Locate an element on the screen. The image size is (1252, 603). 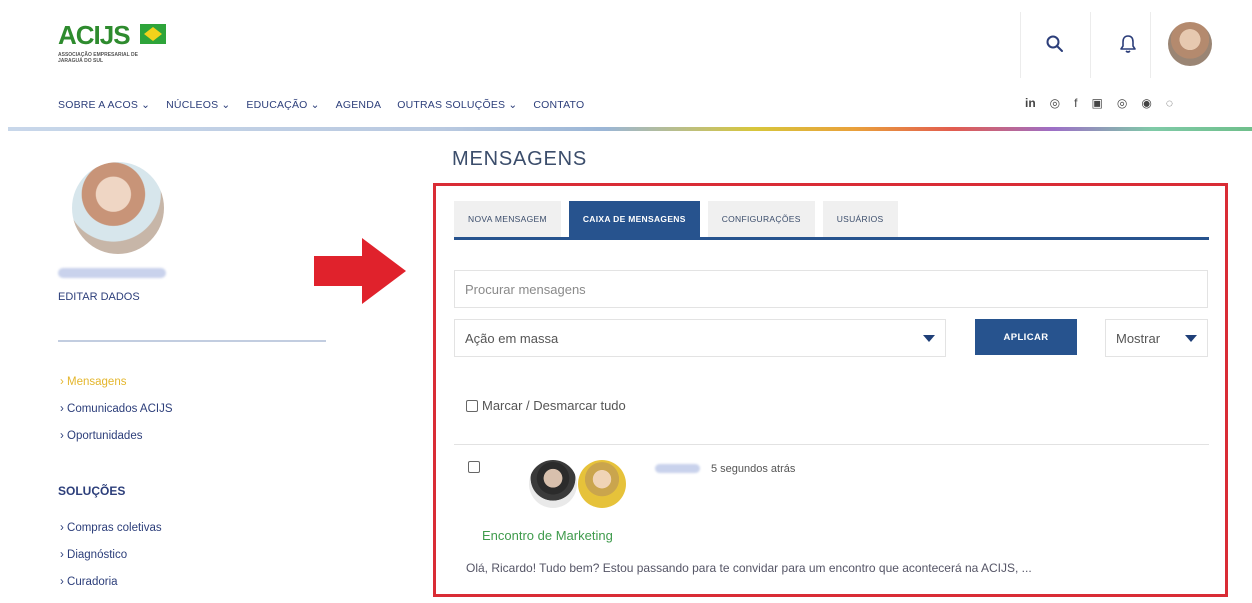
nav-item-outras-solucoes: OUTRAS SOLUÇÕES ⌄ is located at coordinates (457, 105).